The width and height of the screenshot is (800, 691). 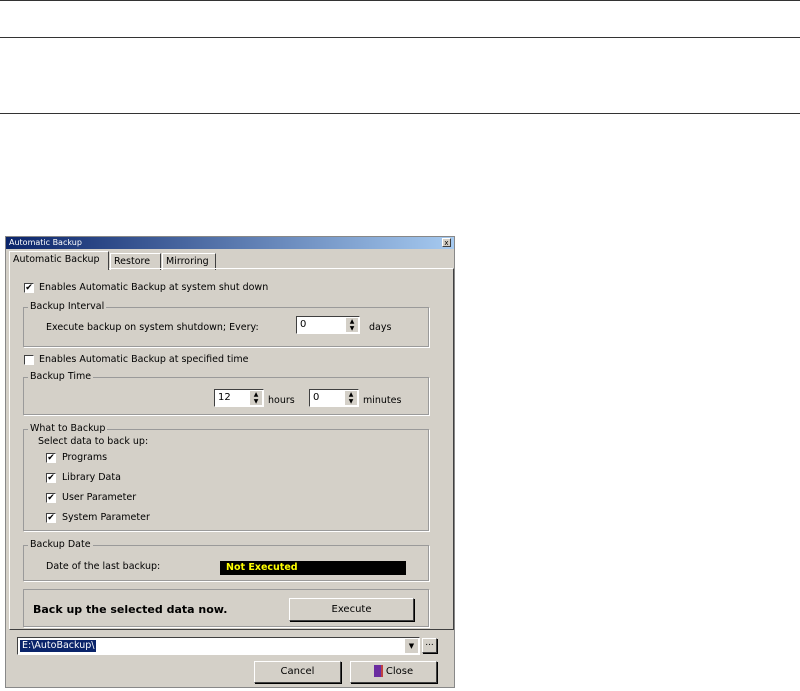 I want to click on cancel-button: Cancel, so click(x=297, y=672).